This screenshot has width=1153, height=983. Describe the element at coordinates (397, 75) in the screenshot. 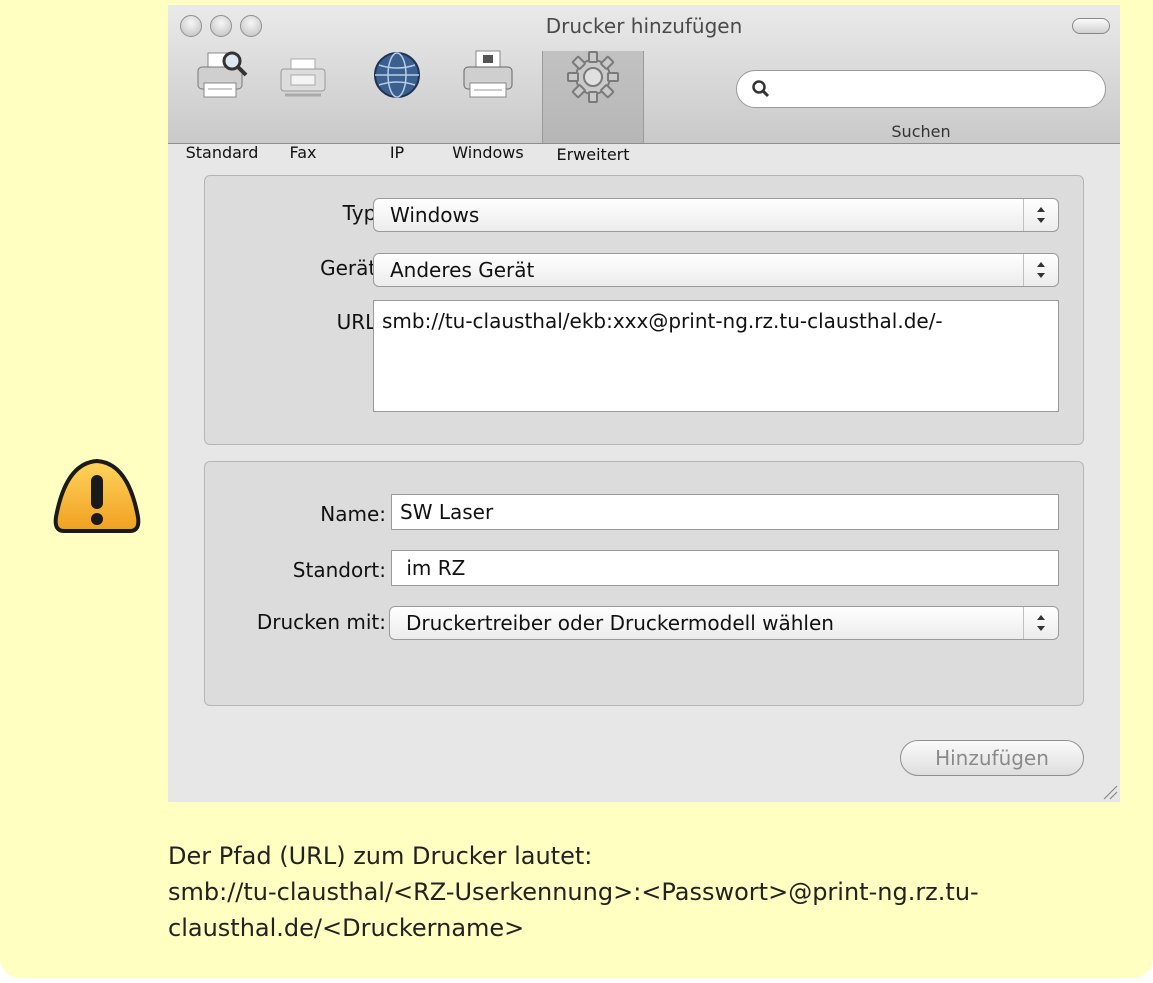

I see `globe-icon` at that location.